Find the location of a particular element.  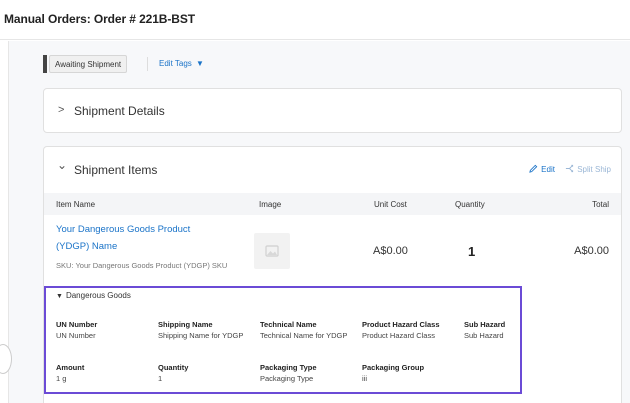

dg-shipping-name: Shipping Name Shipping Name for YDGP is located at coordinates (203, 330).